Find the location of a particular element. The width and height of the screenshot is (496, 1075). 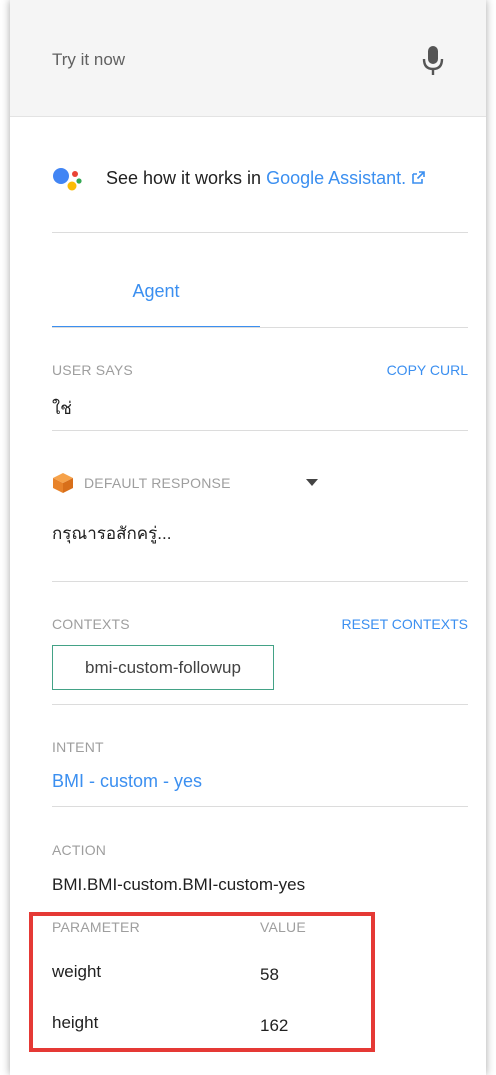

google-assistant-text: See how it works in Google Assistant. is located at coordinates (266, 178).